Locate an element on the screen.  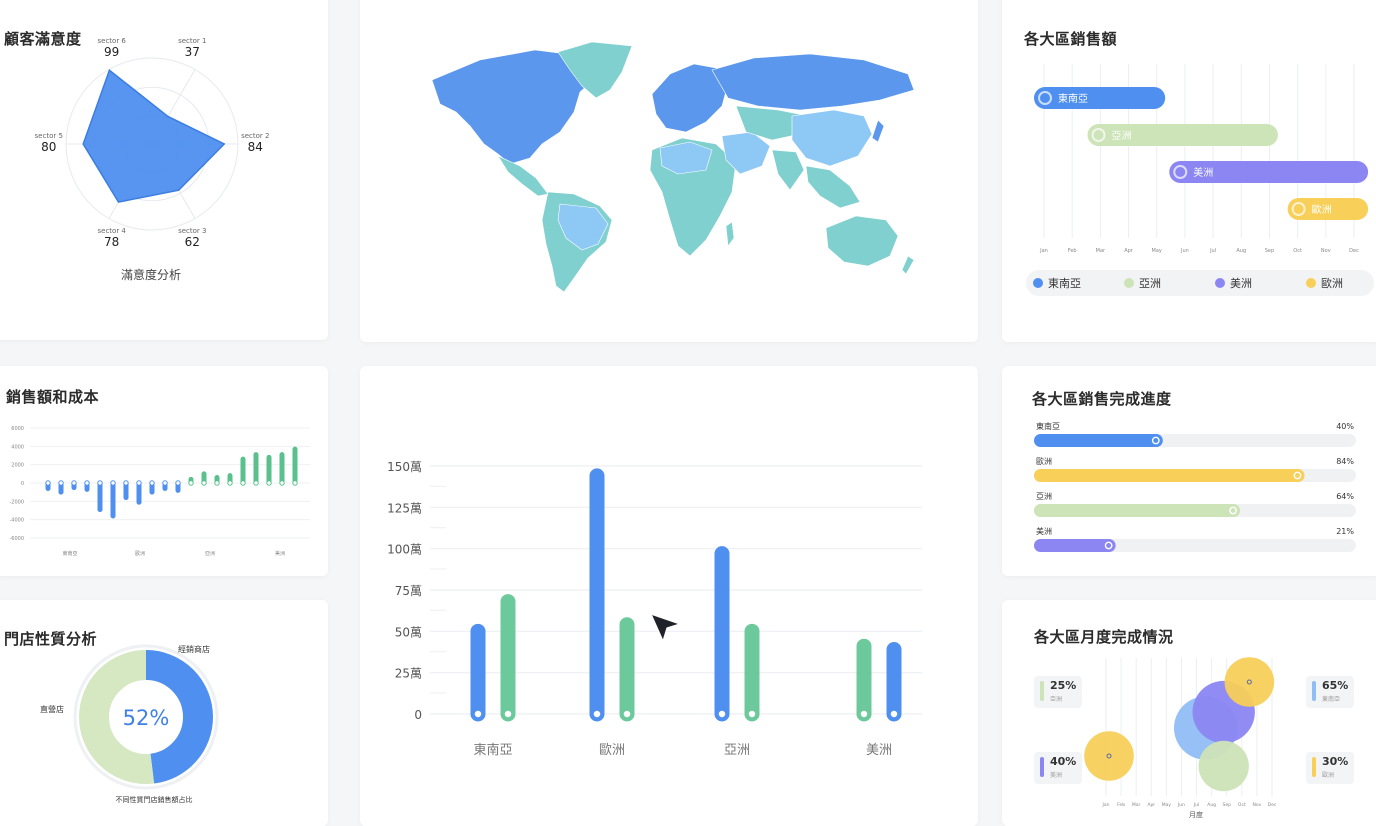
sales-ytick: 2000 is located at coordinates (17, 466).